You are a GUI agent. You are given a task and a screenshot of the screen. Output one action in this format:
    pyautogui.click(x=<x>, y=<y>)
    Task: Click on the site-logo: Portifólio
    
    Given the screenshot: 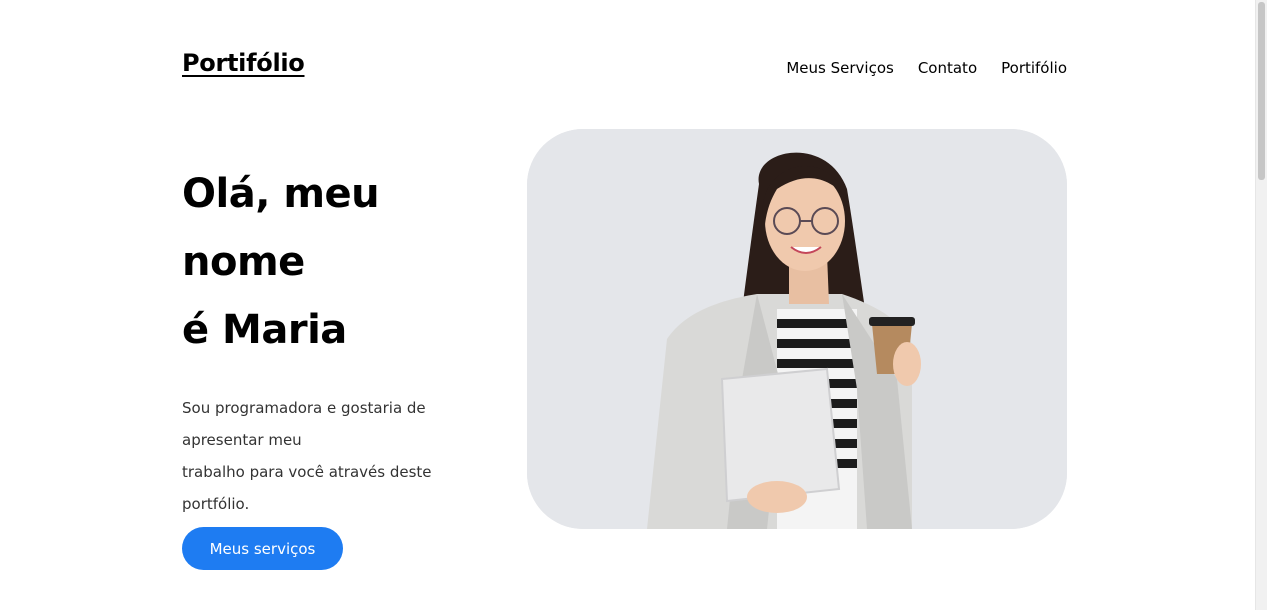 What is the action you would take?
    pyautogui.click(x=243, y=63)
    